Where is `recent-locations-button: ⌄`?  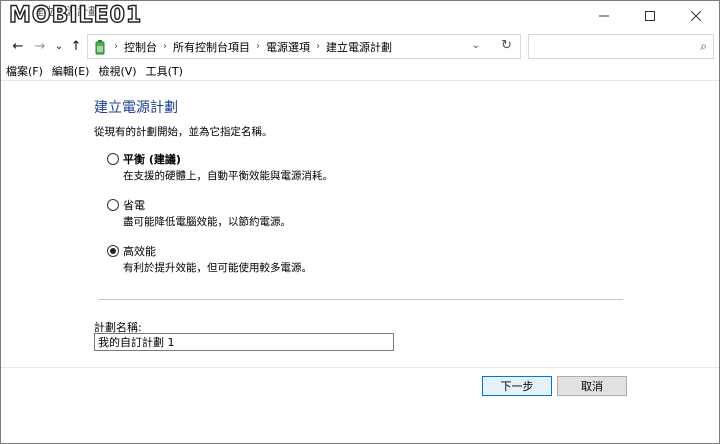
recent-locations-button: ⌄ is located at coordinates (59, 46).